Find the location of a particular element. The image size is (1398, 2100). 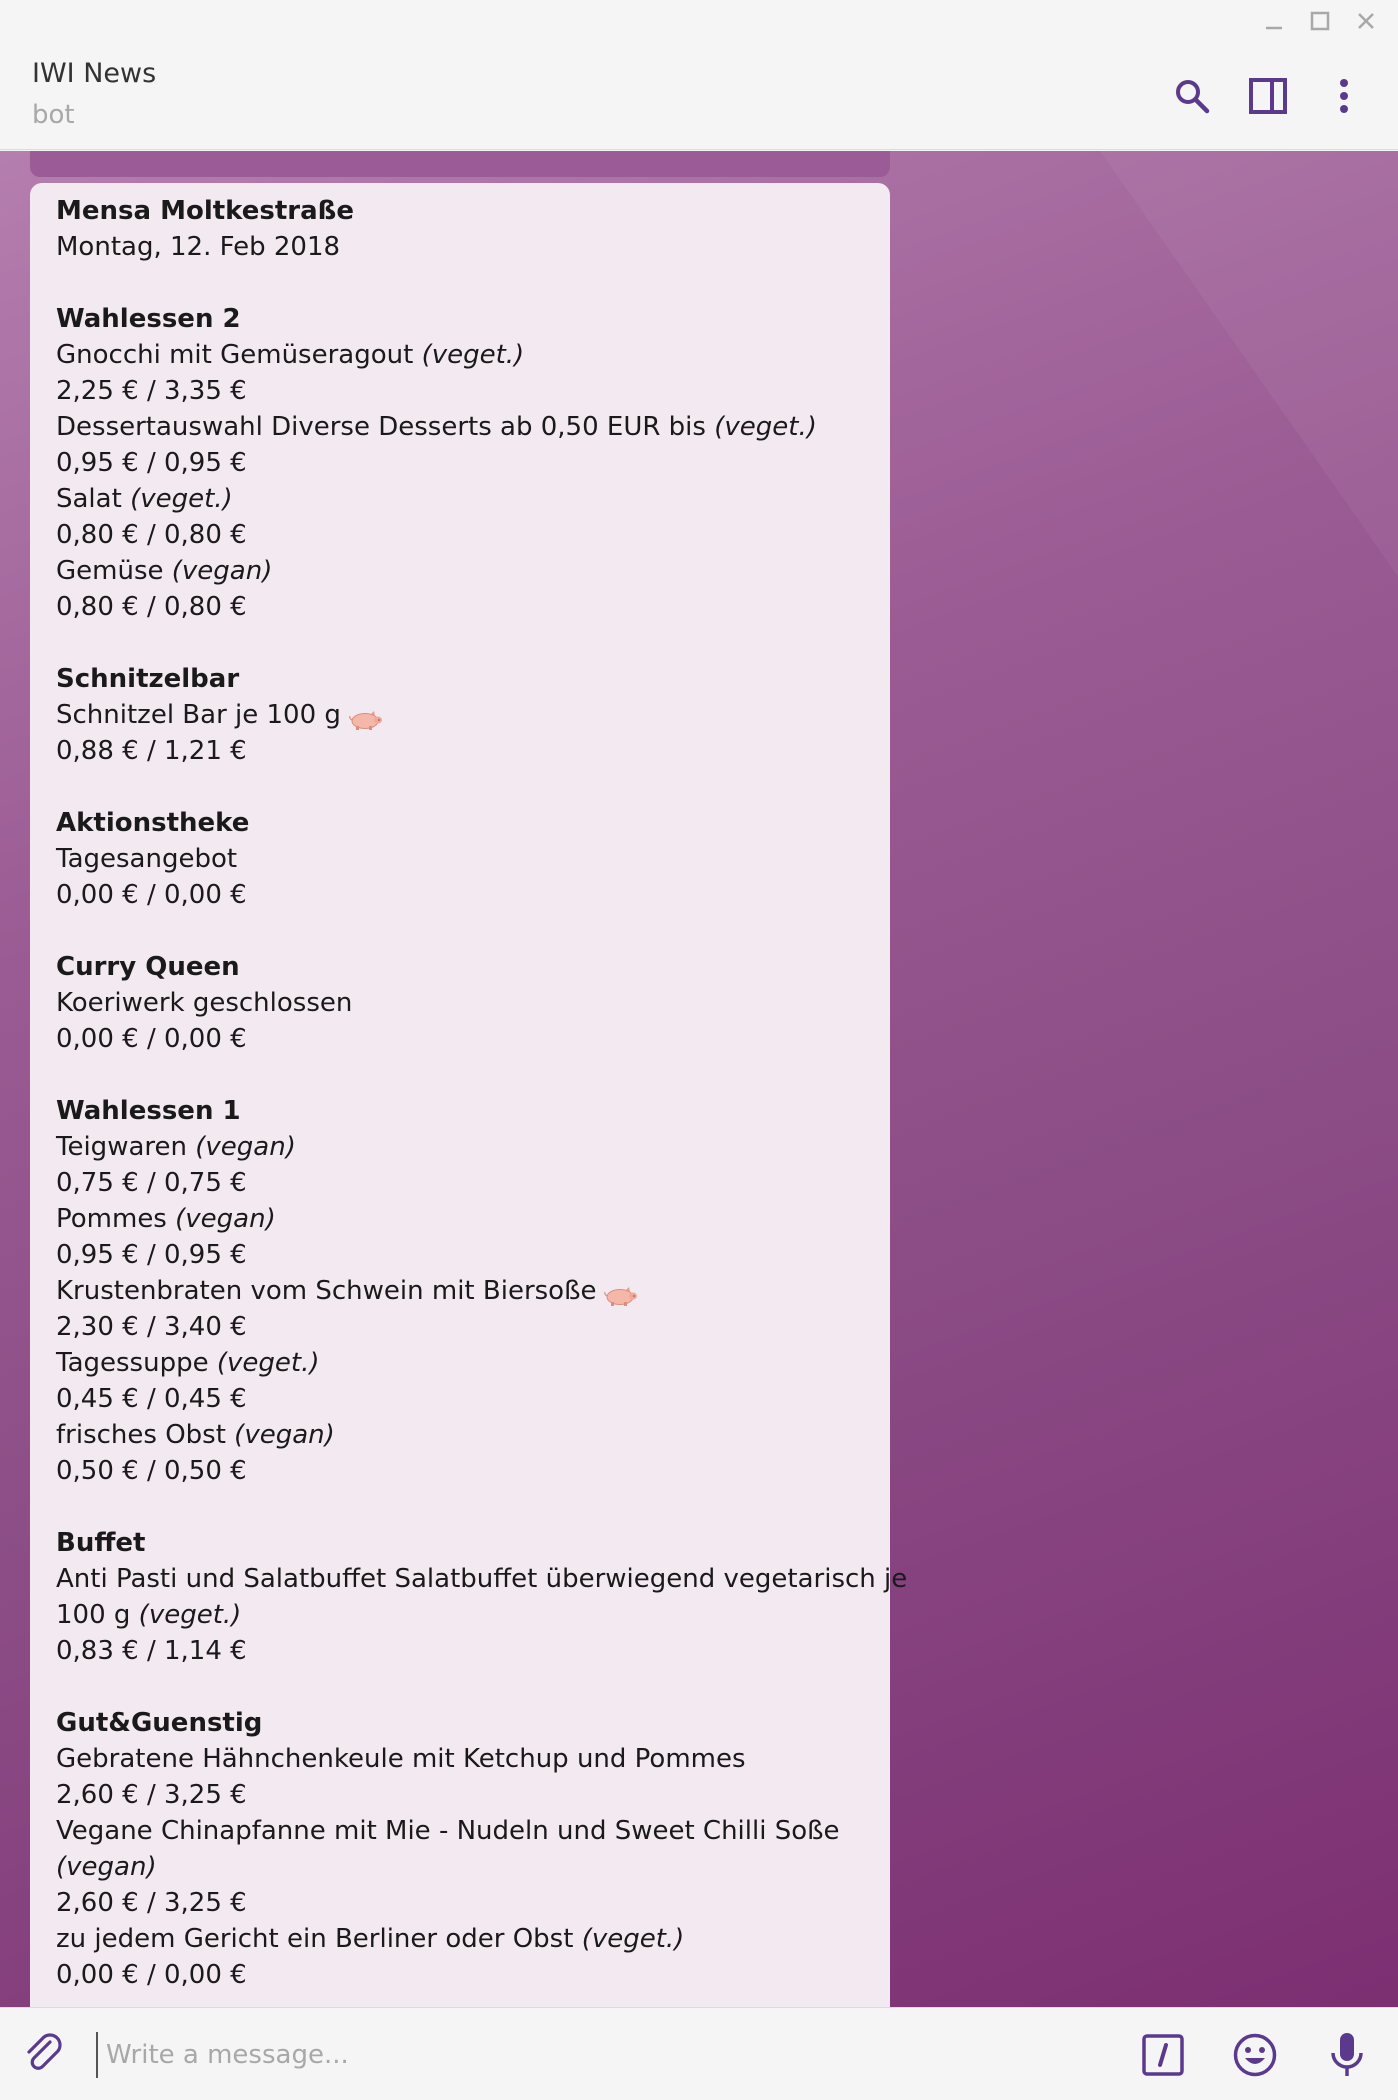

line-text: Curry Queen is located at coordinates (148, 967).